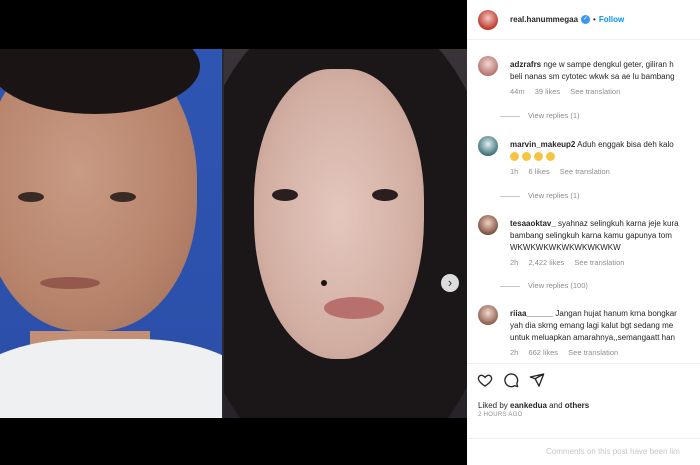 This screenshot has width=700, height=465. I want to click on comment-meta: 2h 2,422 likes See translation, so click(571, 262).